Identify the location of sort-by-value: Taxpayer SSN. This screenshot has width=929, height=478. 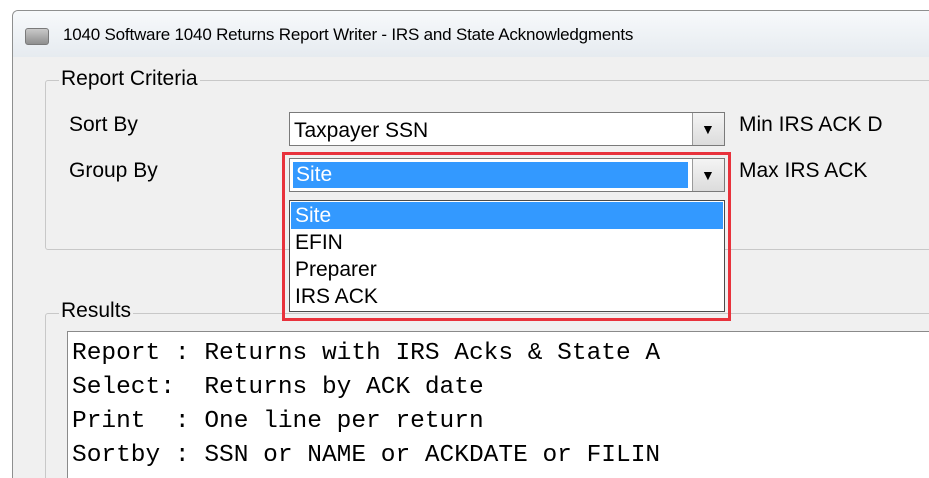
(361, 130).